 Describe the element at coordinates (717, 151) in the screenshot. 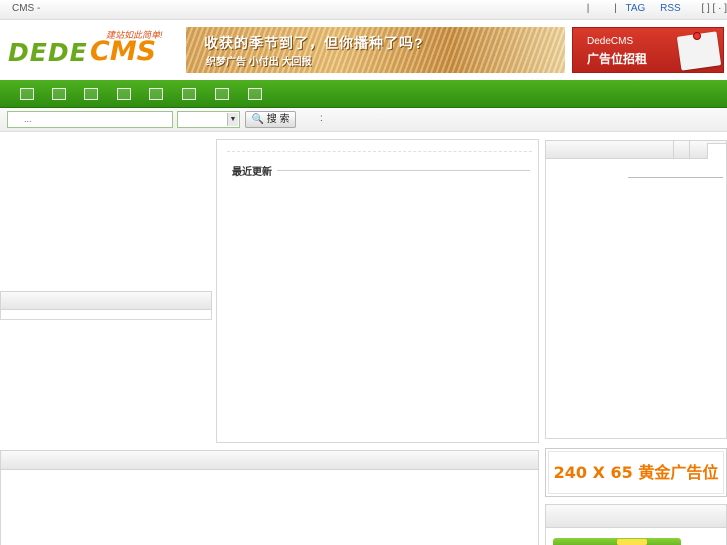

I see `tab-3-active` at that location.